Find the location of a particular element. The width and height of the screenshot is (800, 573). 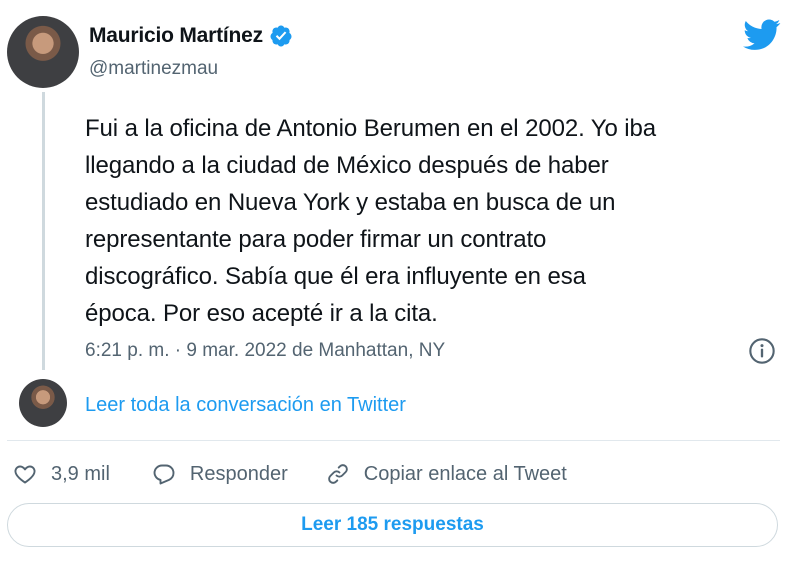

author-name-row: Mauricio Martínez is located at coordinates (191, 36).